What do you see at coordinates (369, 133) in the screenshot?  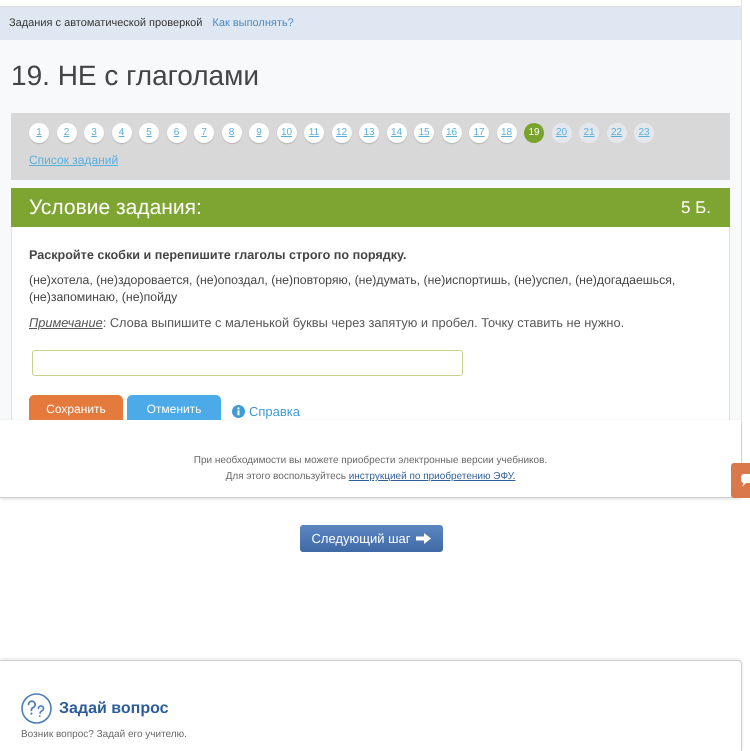 I see `task-number-link: 13` at bounding box center [369, 133].